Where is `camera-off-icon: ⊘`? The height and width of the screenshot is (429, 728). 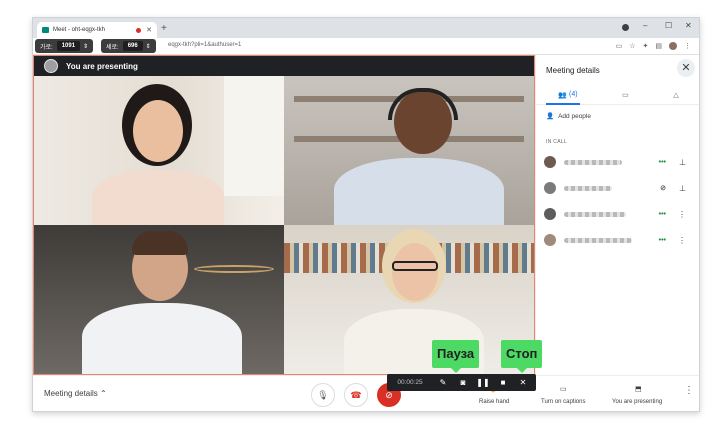 camera-off-icon: ⊘ is located at coordinates (389, 395).